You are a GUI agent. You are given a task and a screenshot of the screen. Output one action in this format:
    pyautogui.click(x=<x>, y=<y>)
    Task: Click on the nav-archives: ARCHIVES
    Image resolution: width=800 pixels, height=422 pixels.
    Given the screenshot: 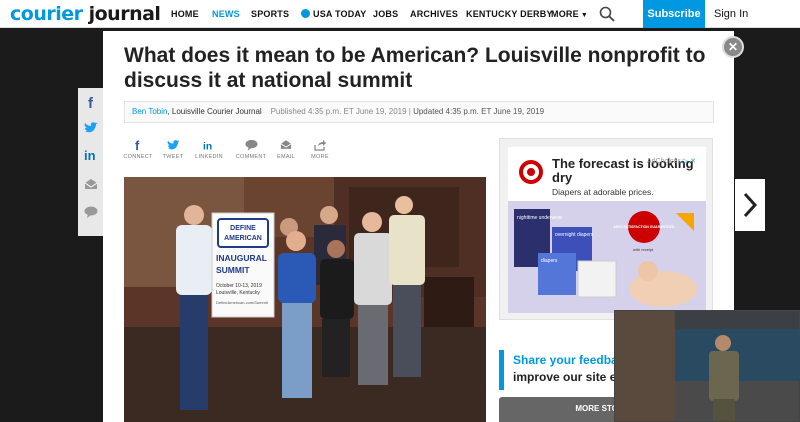 What is the action you would take?
    pyautogui.click(x=434, y=14)
    